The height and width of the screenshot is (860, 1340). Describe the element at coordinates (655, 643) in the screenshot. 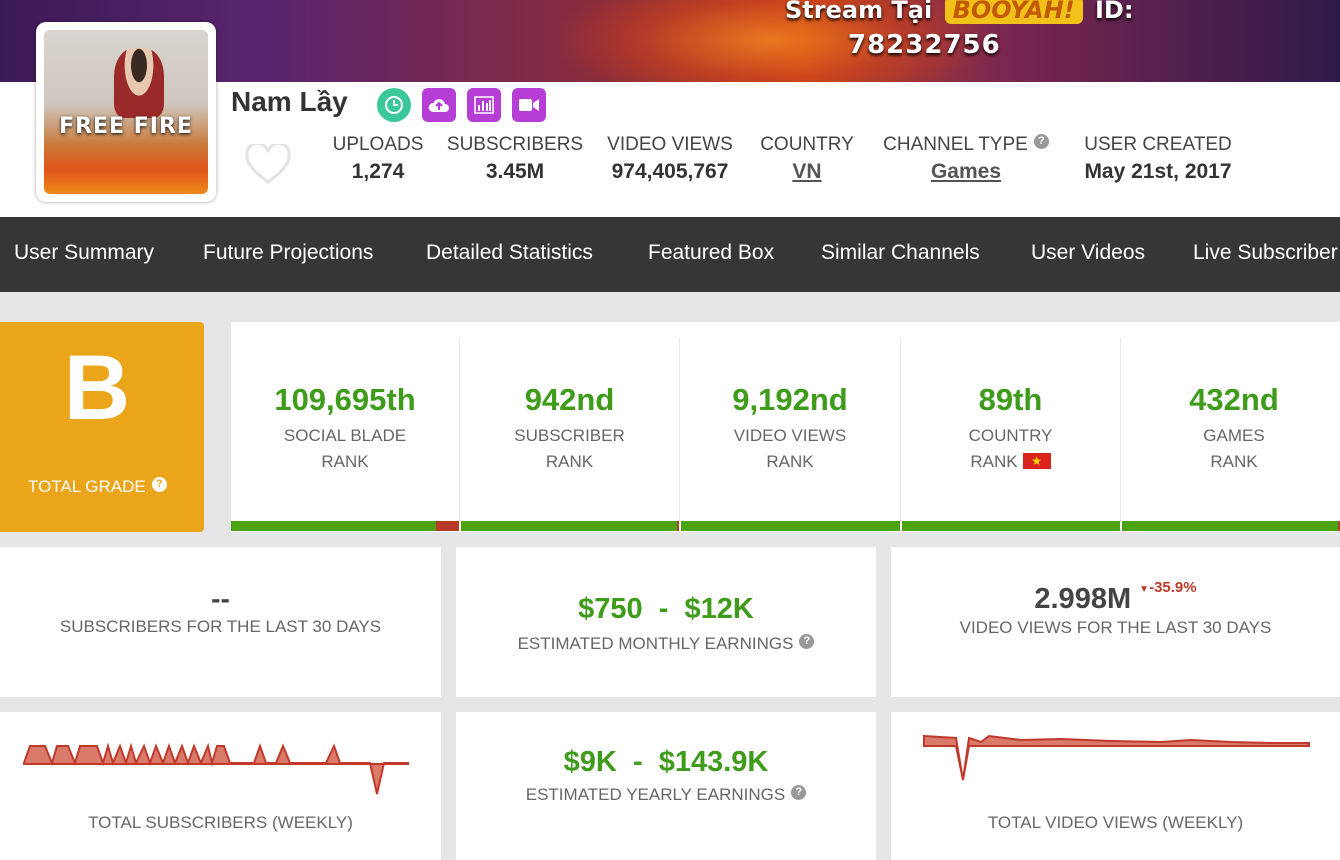

I see `monthly-earnings-label: ESTIMATED MONTHLY EARNINGS` at that location.